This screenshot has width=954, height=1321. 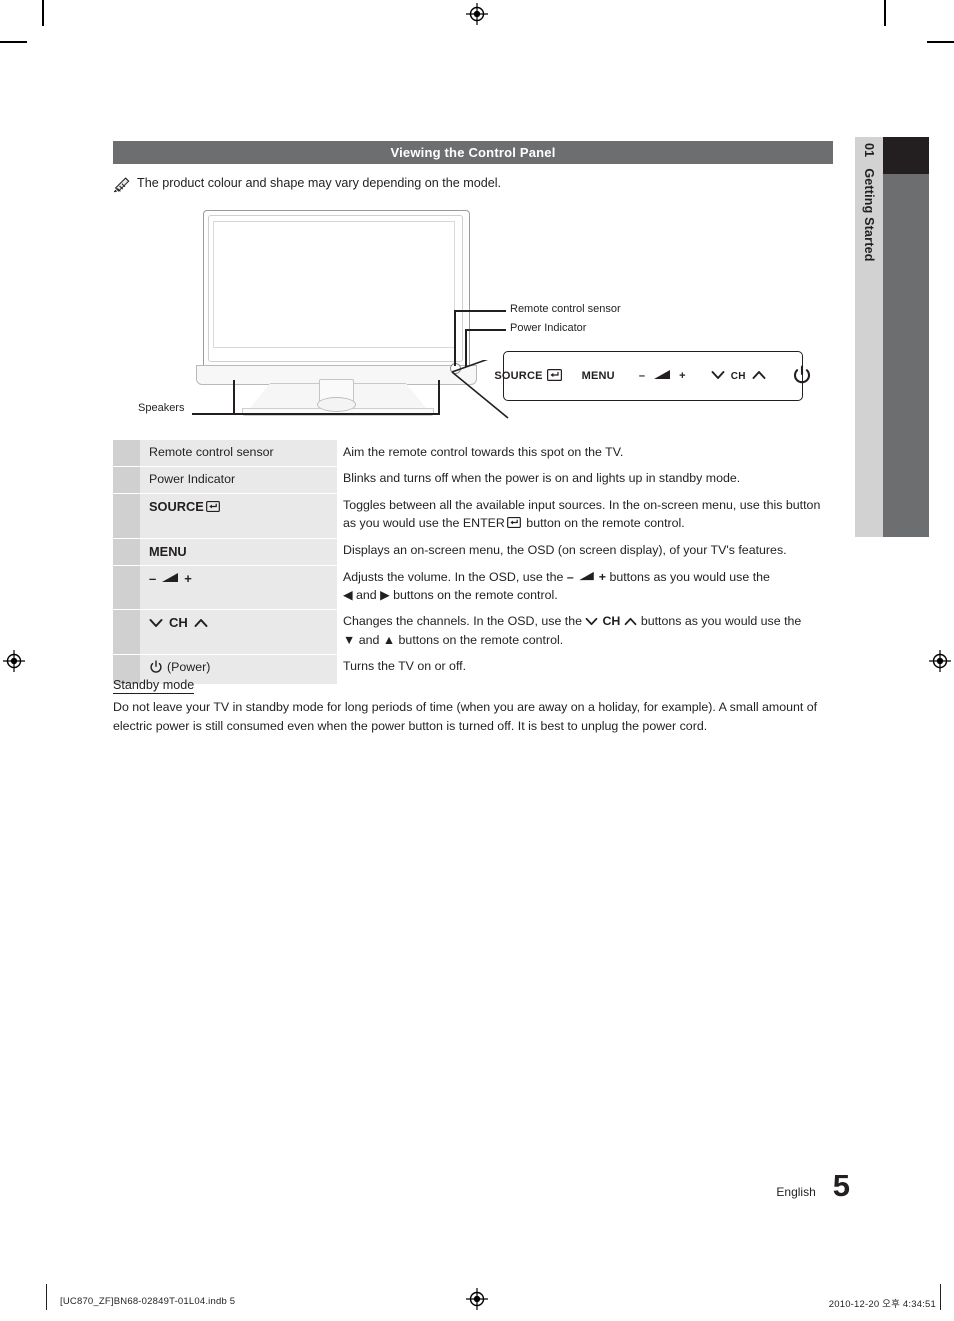 What do you see at coordinates (46, 1297) in the screenshot?
I see `print-footer-rule-left` at bounding box center [46, 1297].